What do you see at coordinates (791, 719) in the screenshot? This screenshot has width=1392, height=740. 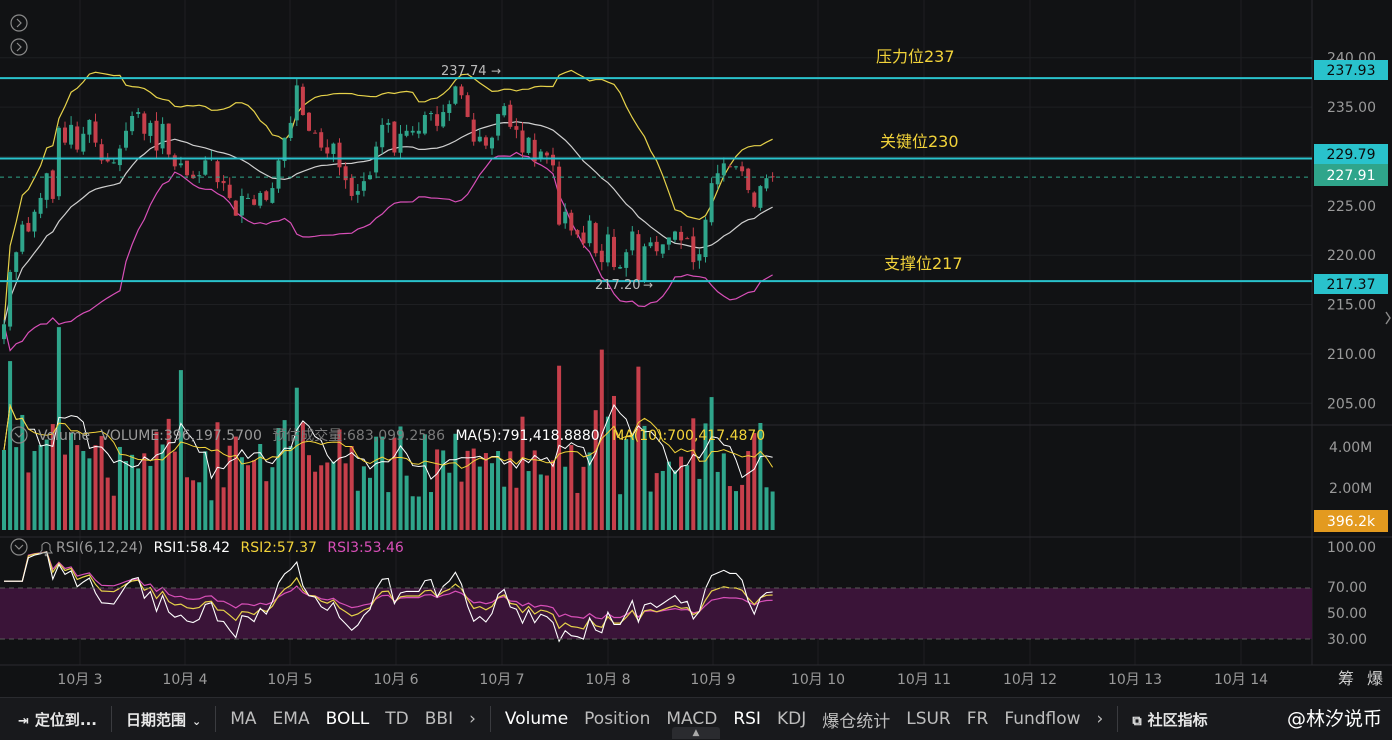 I see `indicator-kdj: KDJ` at bounding box center [791, 719].